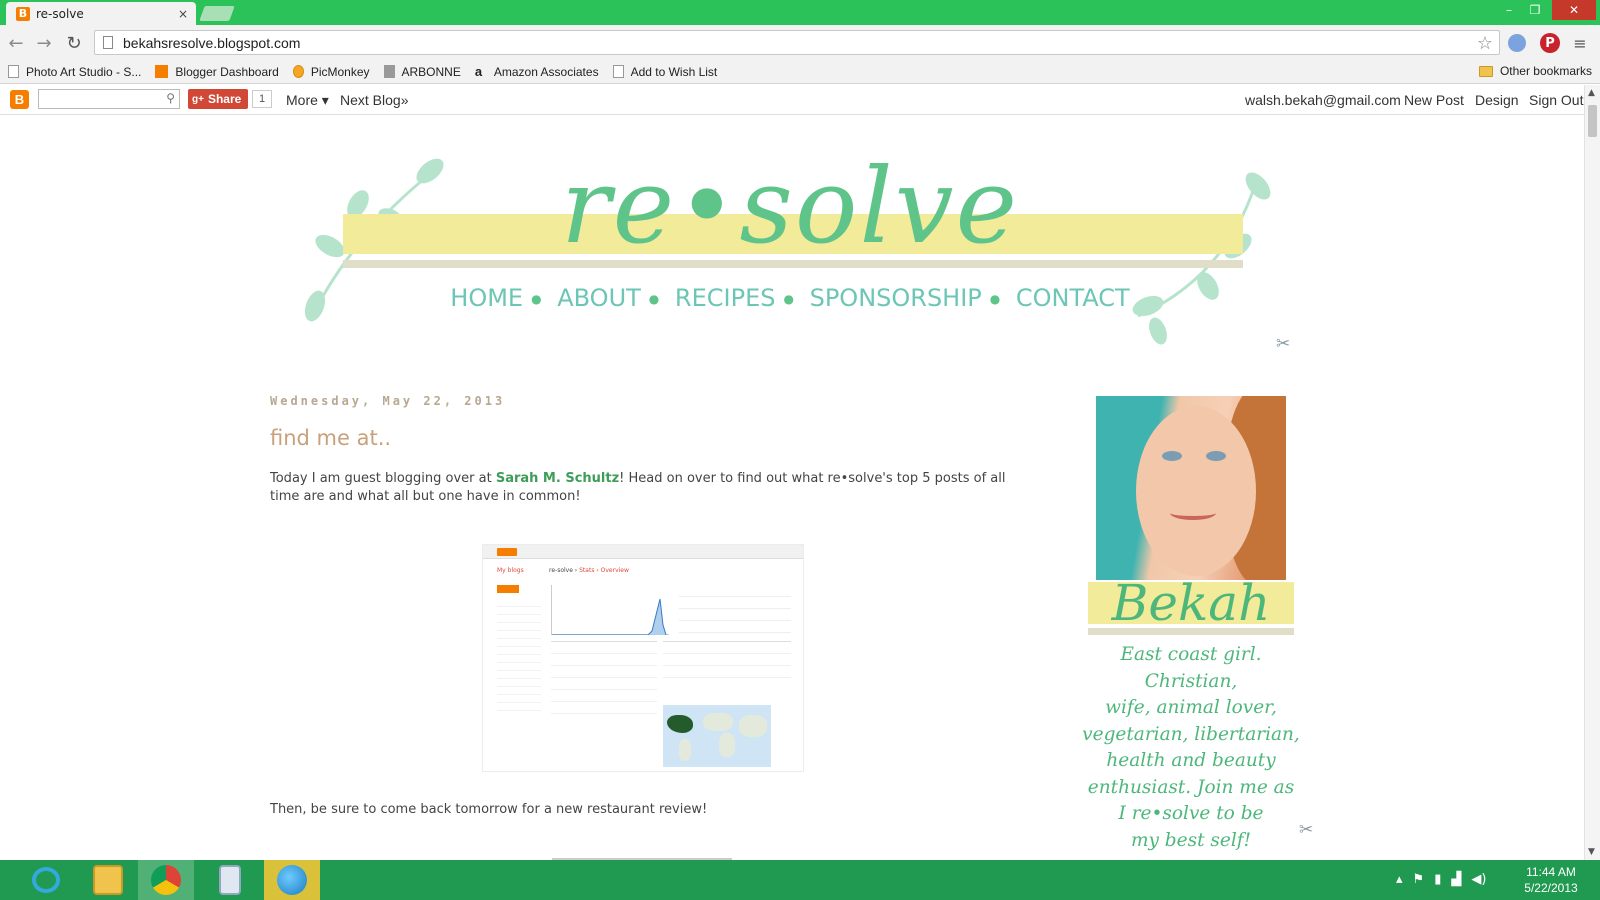 This screenshot has width=1600, height=900. I want to click on post-date: Wednesday, May 22, 2013, so click(388, 401).